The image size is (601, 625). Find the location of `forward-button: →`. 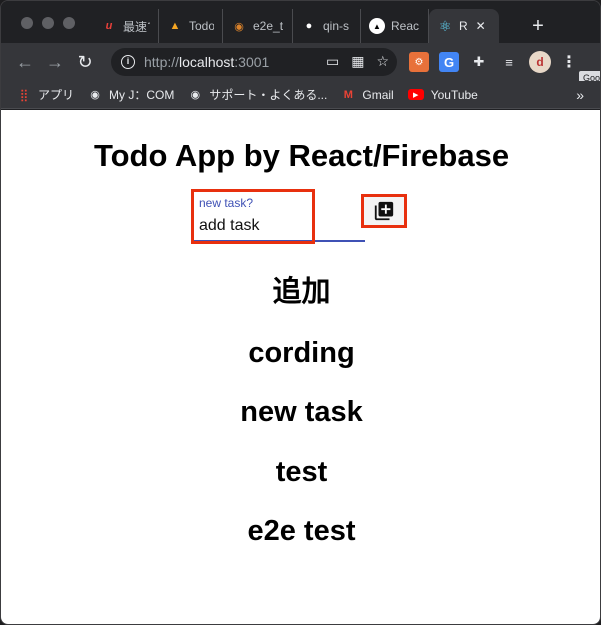

forward-button: → is located at coordinates (55, 62).